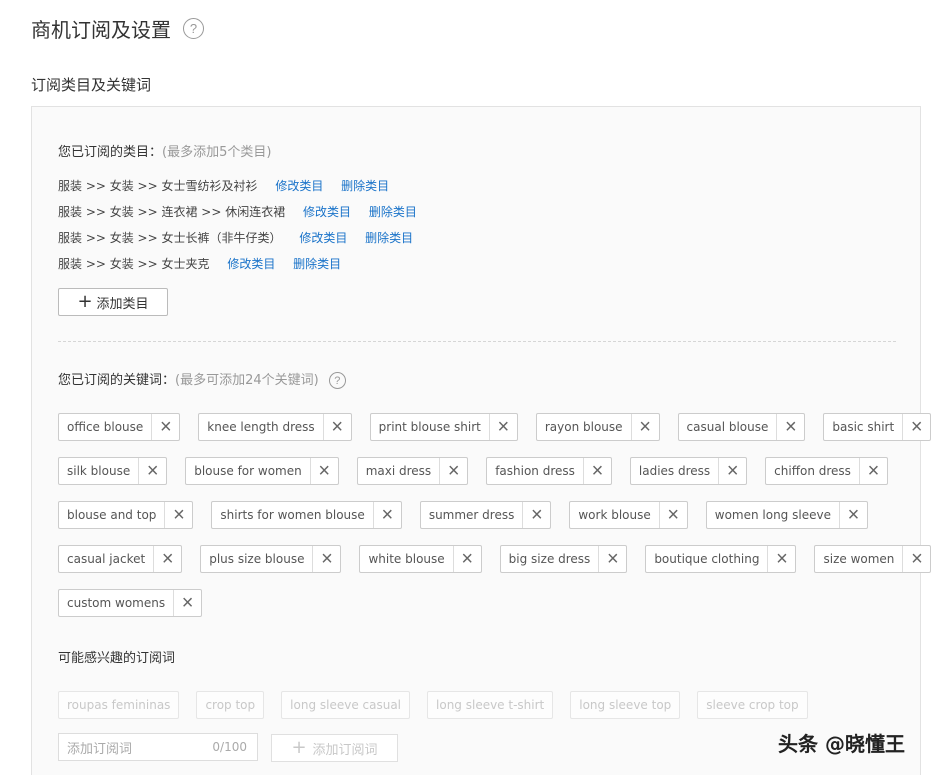 The width and height of the screenshot is (949, 775). Describe the element at coordinates (597, 427) in the screenshot. I see `keyword-tag: rayon blouse ×` at that location.